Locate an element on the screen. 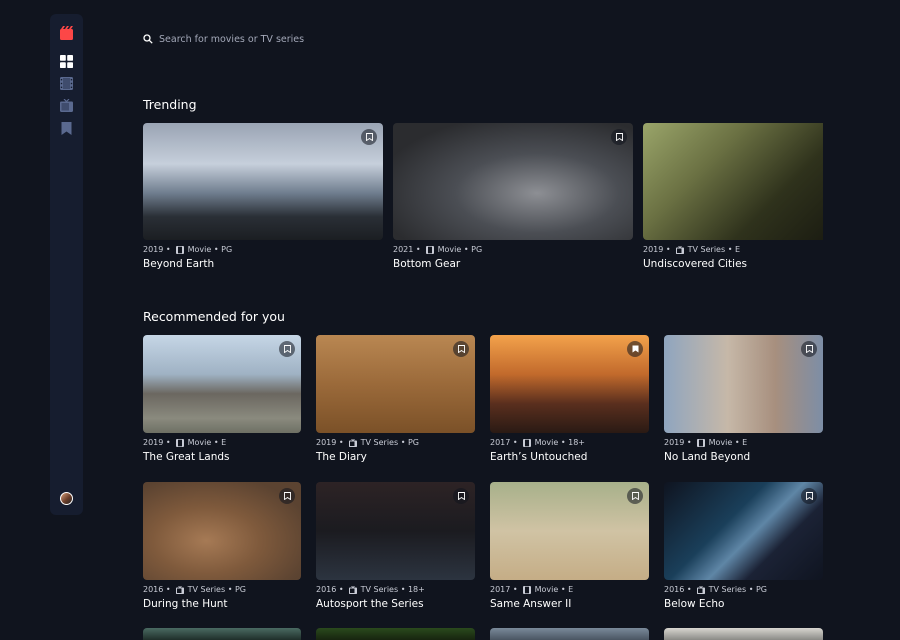  trending-card: 2019 • Movie • PG Beyond Earth is located at coordinates (263, 196).